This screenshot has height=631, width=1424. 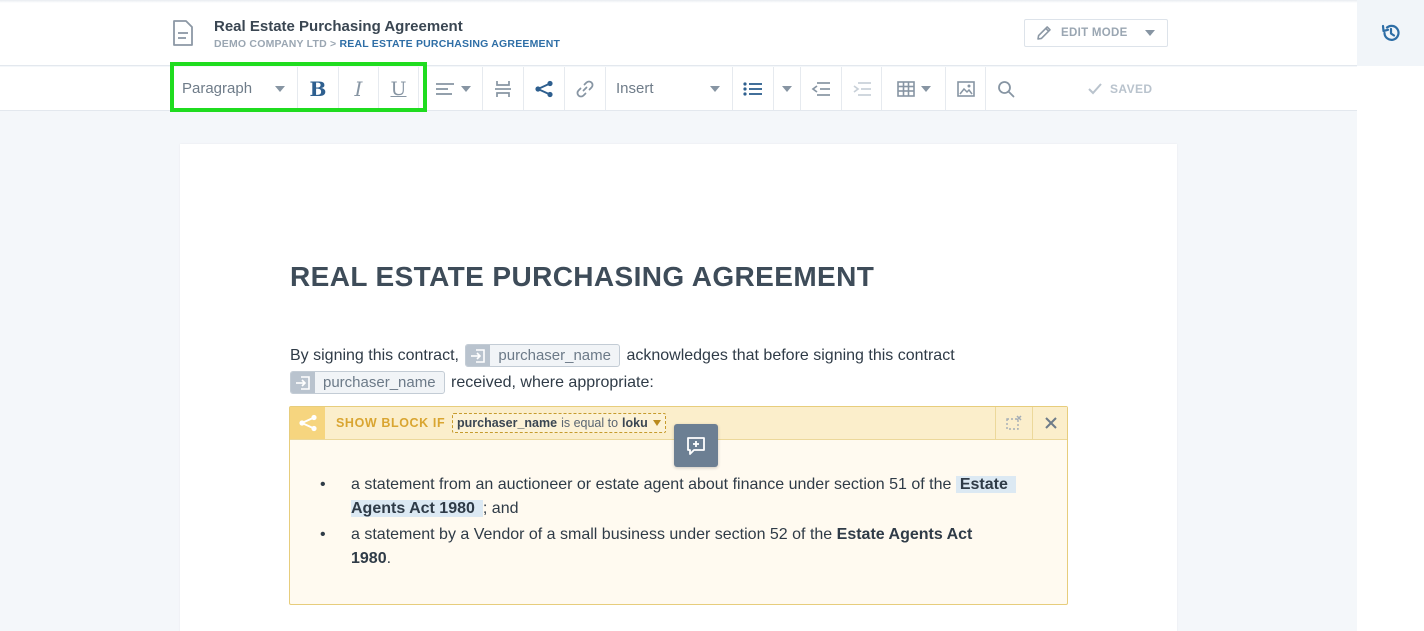 I want to click on align-dropdown, so click(x=453, y=88).